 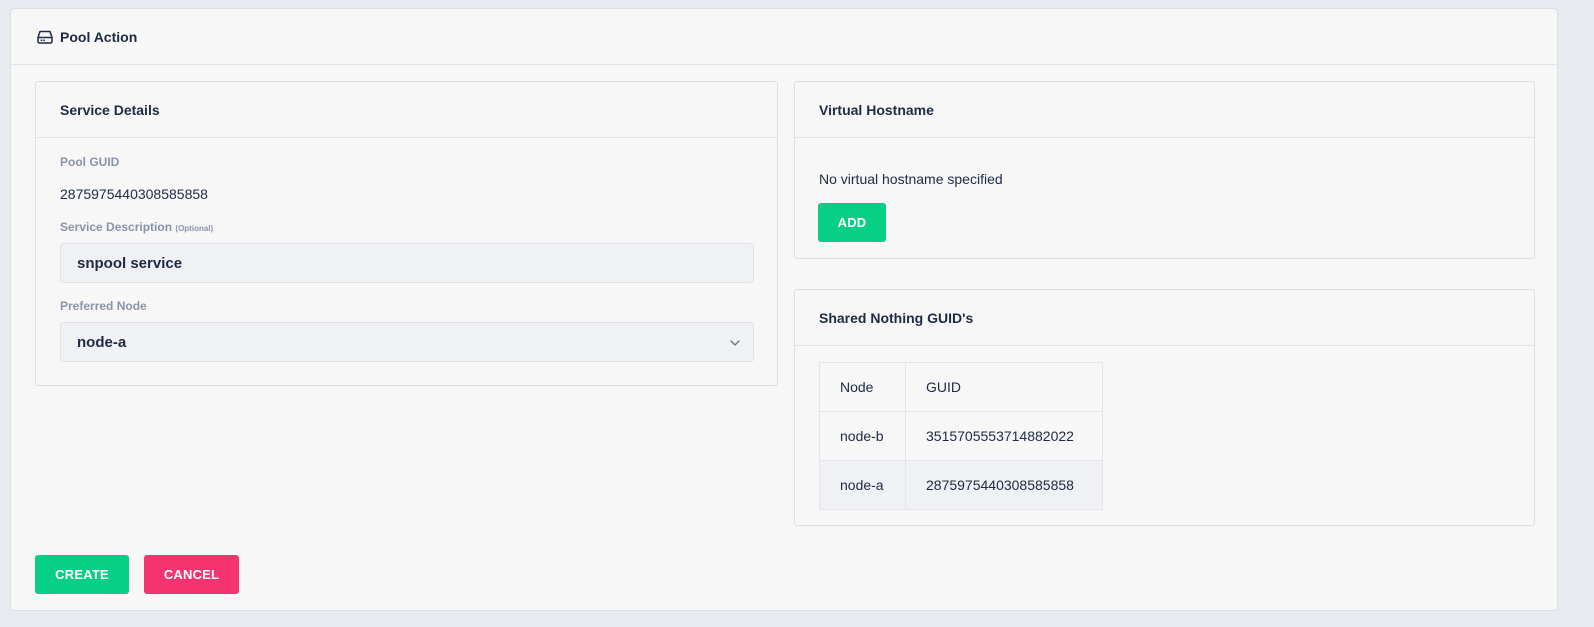 What do you see at coordinates (852, 222) in the screenshot?
I see `add-virtual-hostname-button: ADD` at bounding box center [852, 222].